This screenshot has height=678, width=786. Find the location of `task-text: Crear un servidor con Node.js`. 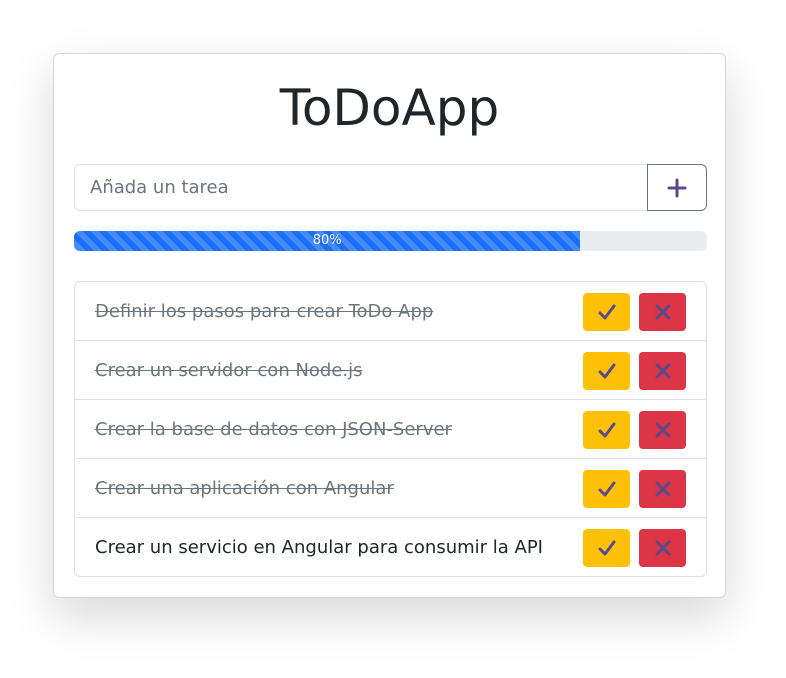

task-text: Crear un servidor con Node.js is located at coordinates (229, 370).